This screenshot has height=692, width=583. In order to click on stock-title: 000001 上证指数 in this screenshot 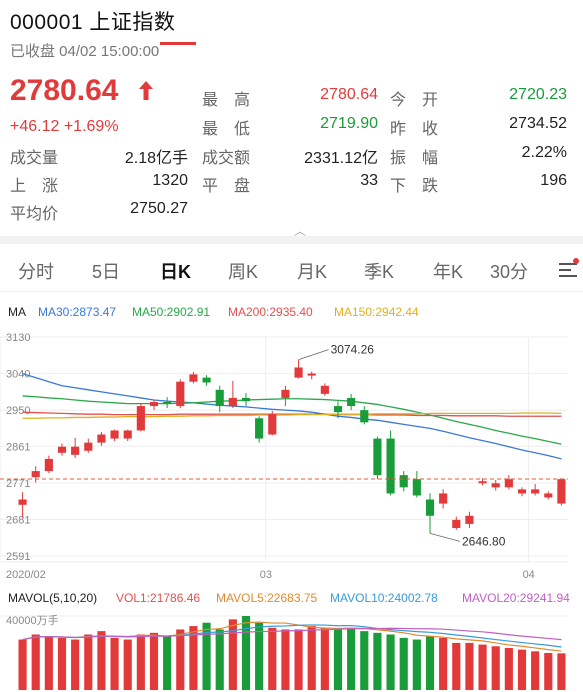, I will do `click(92, 21)`.